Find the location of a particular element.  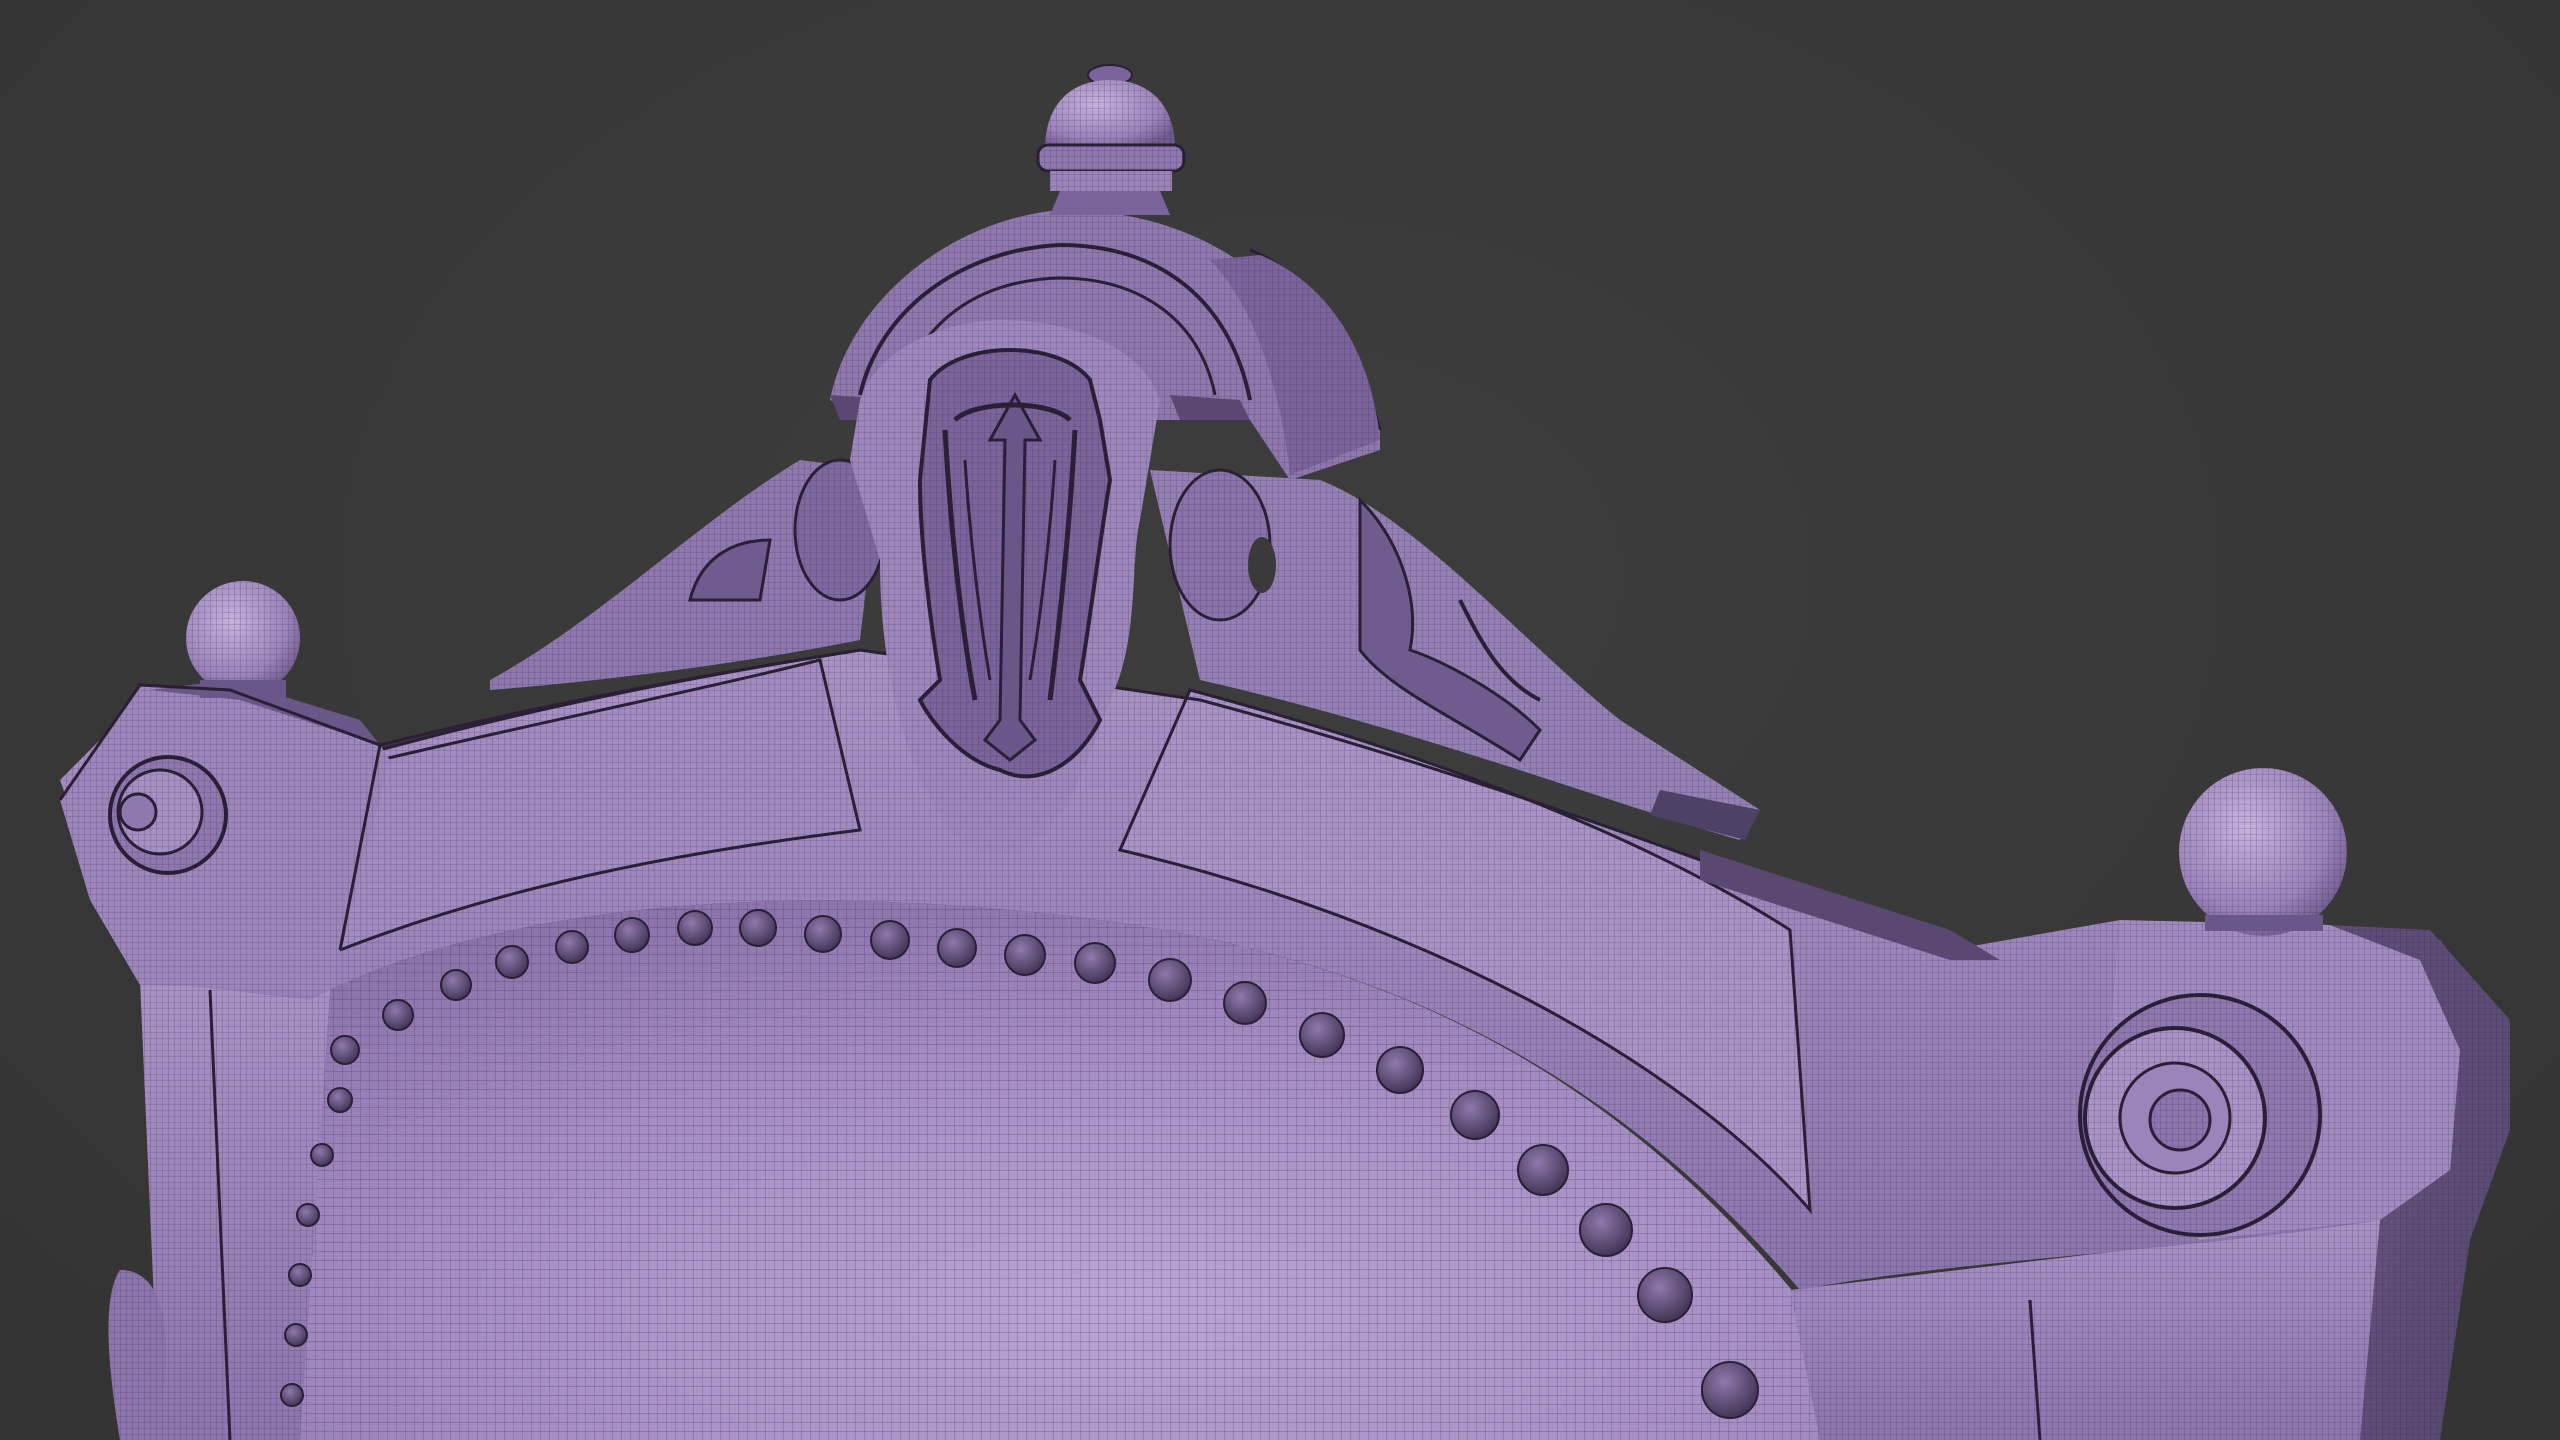

left-medallion is located at coordinates (168, 815).